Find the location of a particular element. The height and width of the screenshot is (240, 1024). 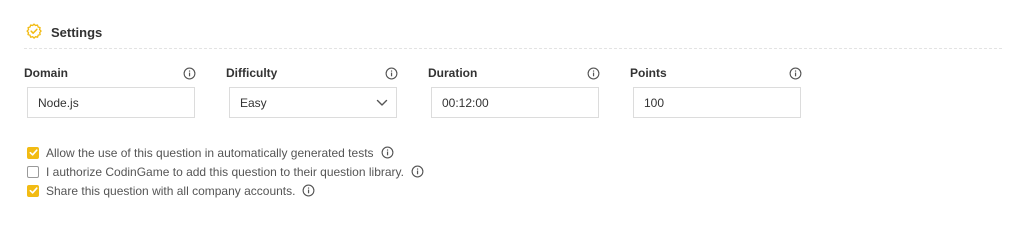

settings-gear-icon is located at coordinates (34, 31).